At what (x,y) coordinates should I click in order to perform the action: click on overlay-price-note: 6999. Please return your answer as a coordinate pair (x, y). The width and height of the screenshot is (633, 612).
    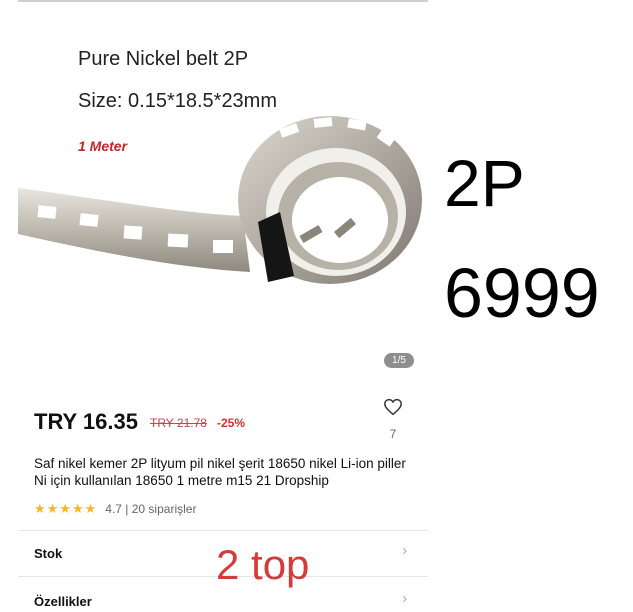
    Looking at the image, I should click on (522, 293).